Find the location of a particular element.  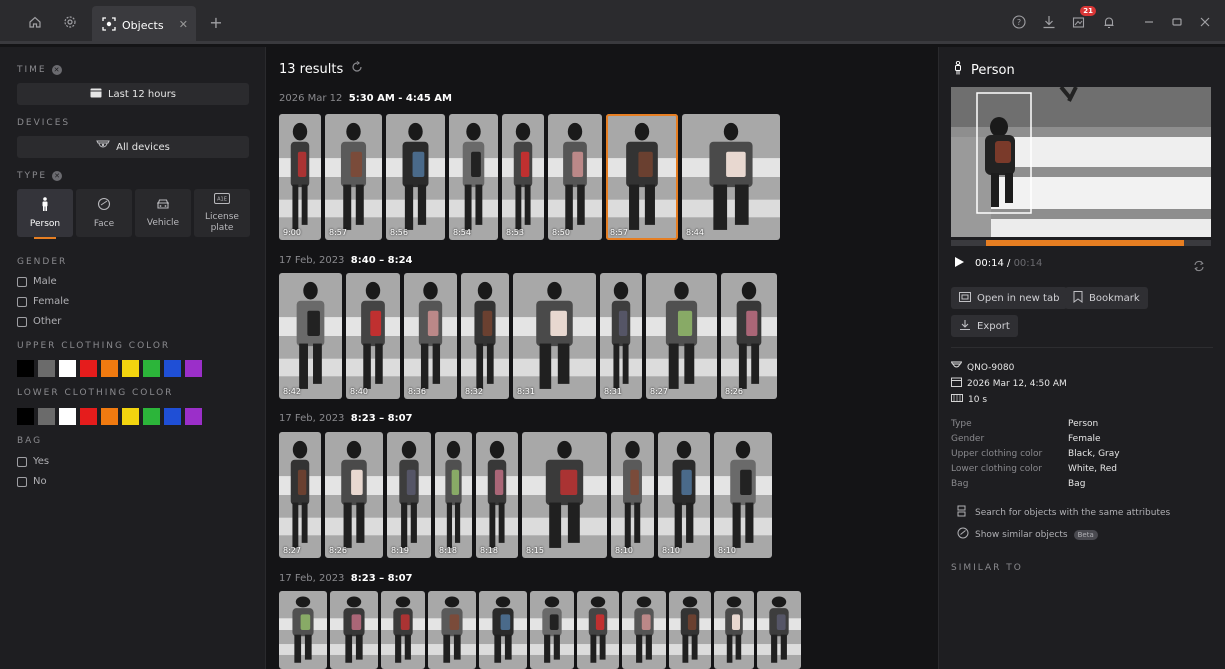

bag-yes-checkbox: Yes is located at coordinates (33, 461).